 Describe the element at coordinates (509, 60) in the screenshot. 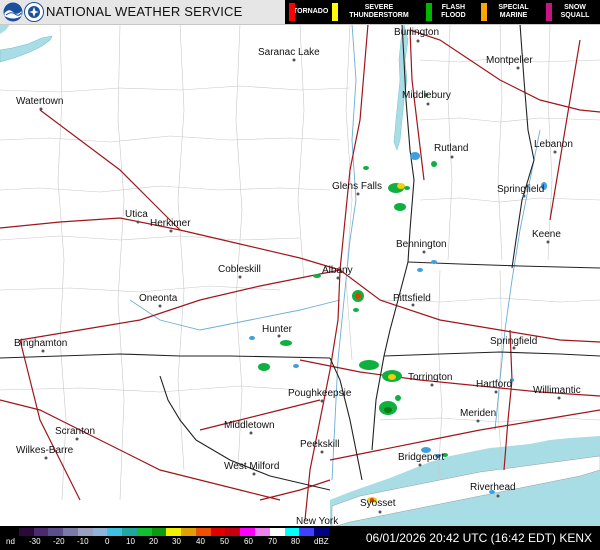

I see `city-label-montpelier: Montpelier` at that location.